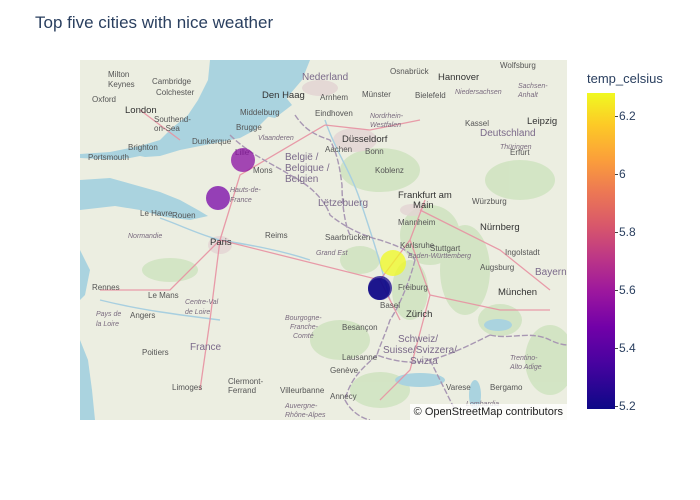 The image size is (700, 500). Describe the element at coordinates (212, 141) in the screenshot. I see `svg-text: Dunkerque` at that location.